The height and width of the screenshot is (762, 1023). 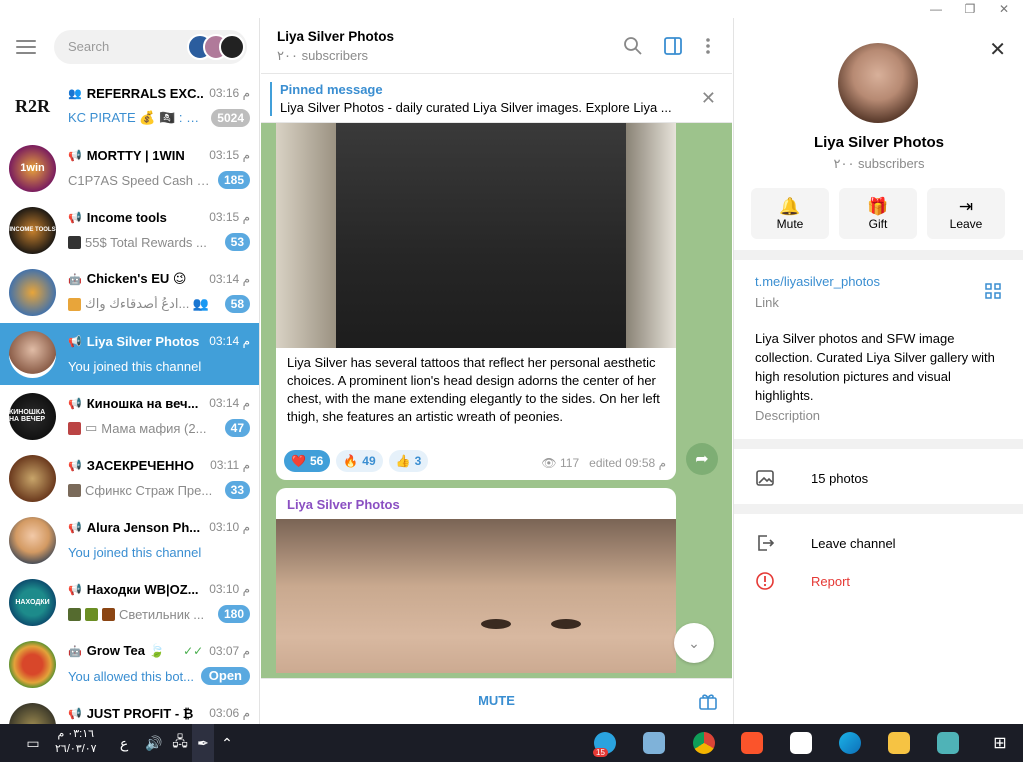 What do you see at coordinates (765, 478) in the screenshot?
I see `photo-icon` at bounding box center [765, 478].